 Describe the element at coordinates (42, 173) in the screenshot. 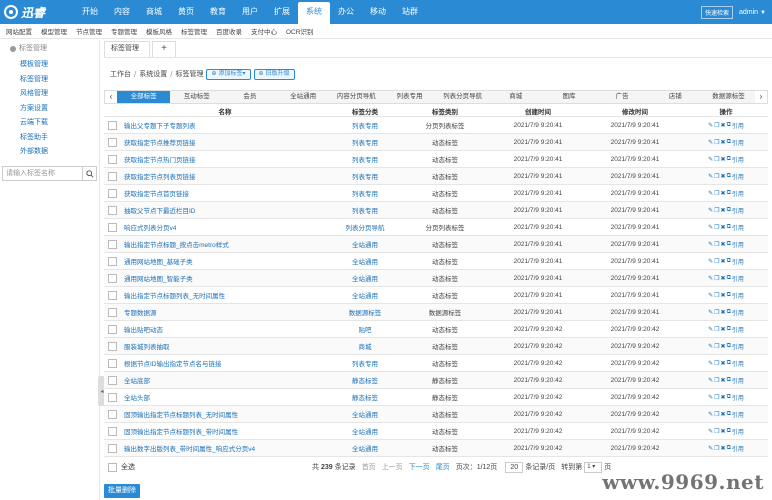

I see `sidebar-search-input: 请输入标签名称` at that location.